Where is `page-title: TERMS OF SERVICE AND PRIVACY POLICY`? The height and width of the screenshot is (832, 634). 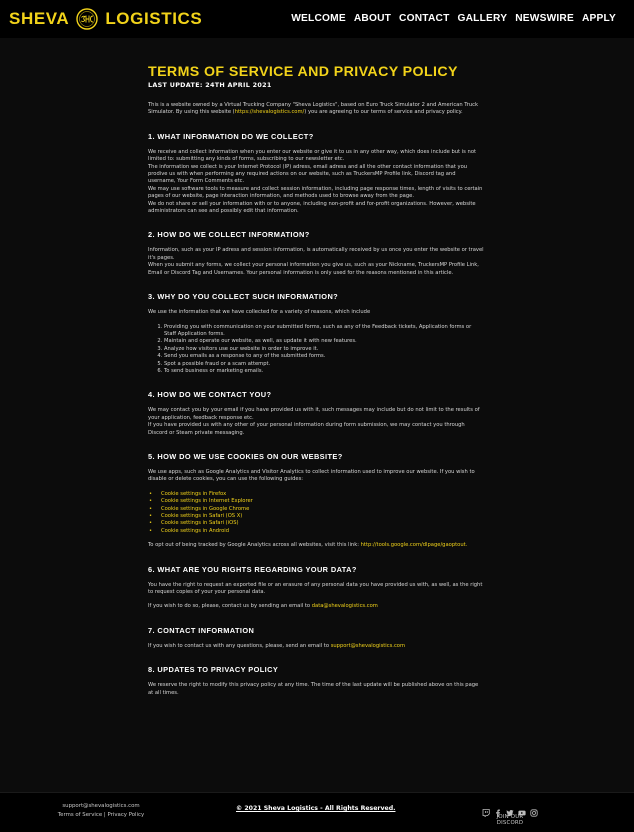
page-title: TERMS OF SERVICE AND PRIVACY POLICY is located at coordinates (303, 72).